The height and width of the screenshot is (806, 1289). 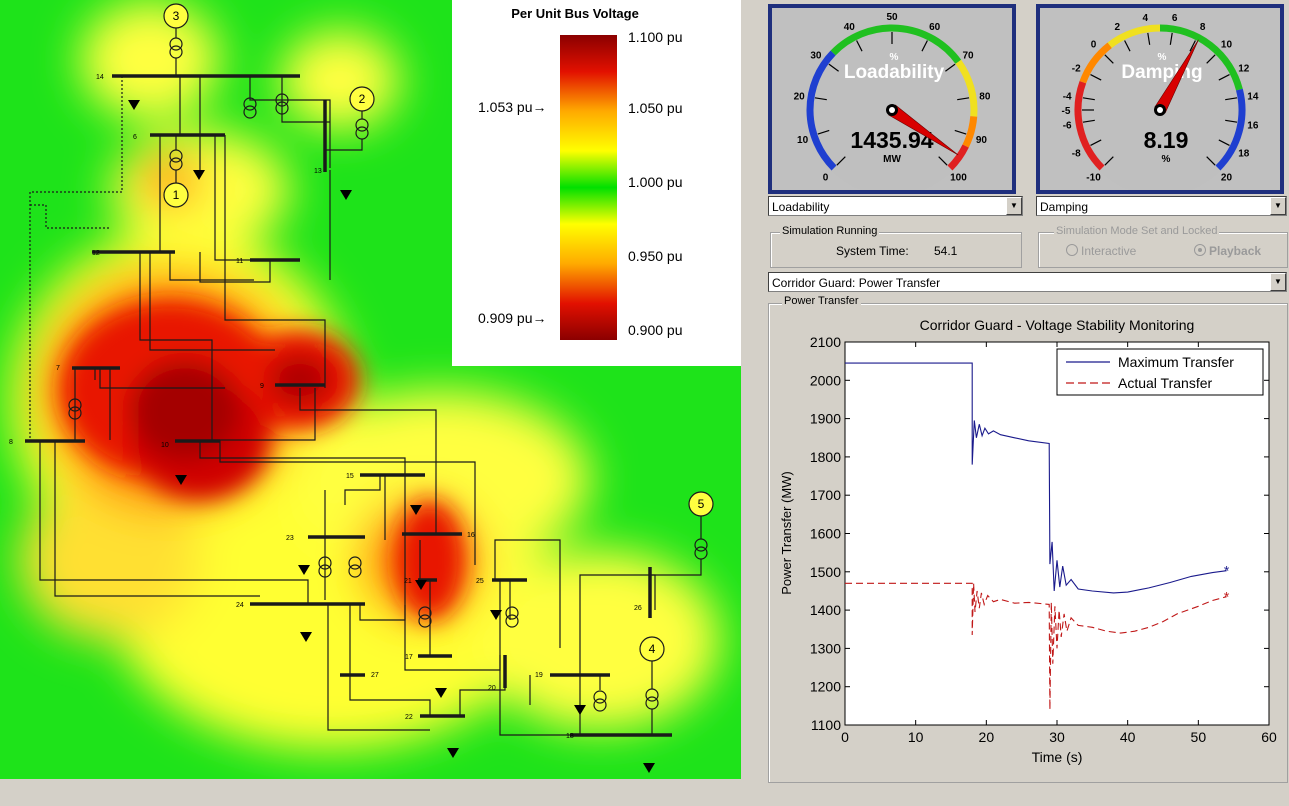 What do you see at coordinates (1176, 362) in the screenshot?
I see `legend-label-max: Maximum Transfer` at bounding box center [1176, 362].